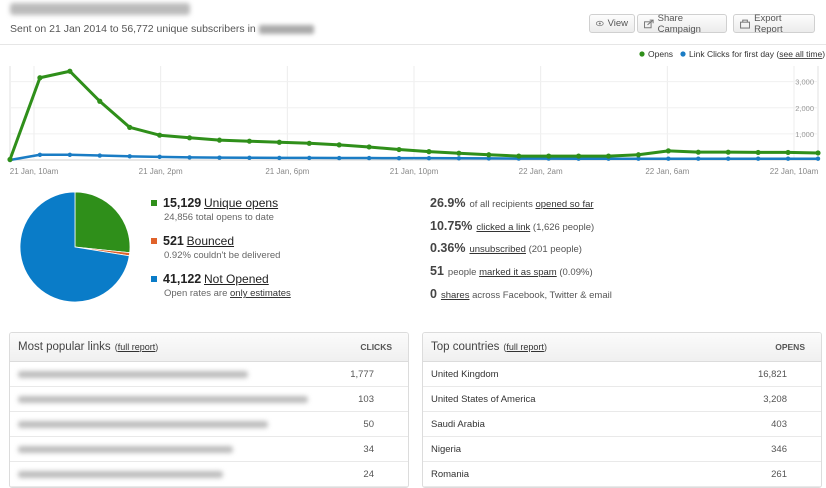 This screenshot has height=488, width=826. I want to click on stat-text: people, so click(463, 272).